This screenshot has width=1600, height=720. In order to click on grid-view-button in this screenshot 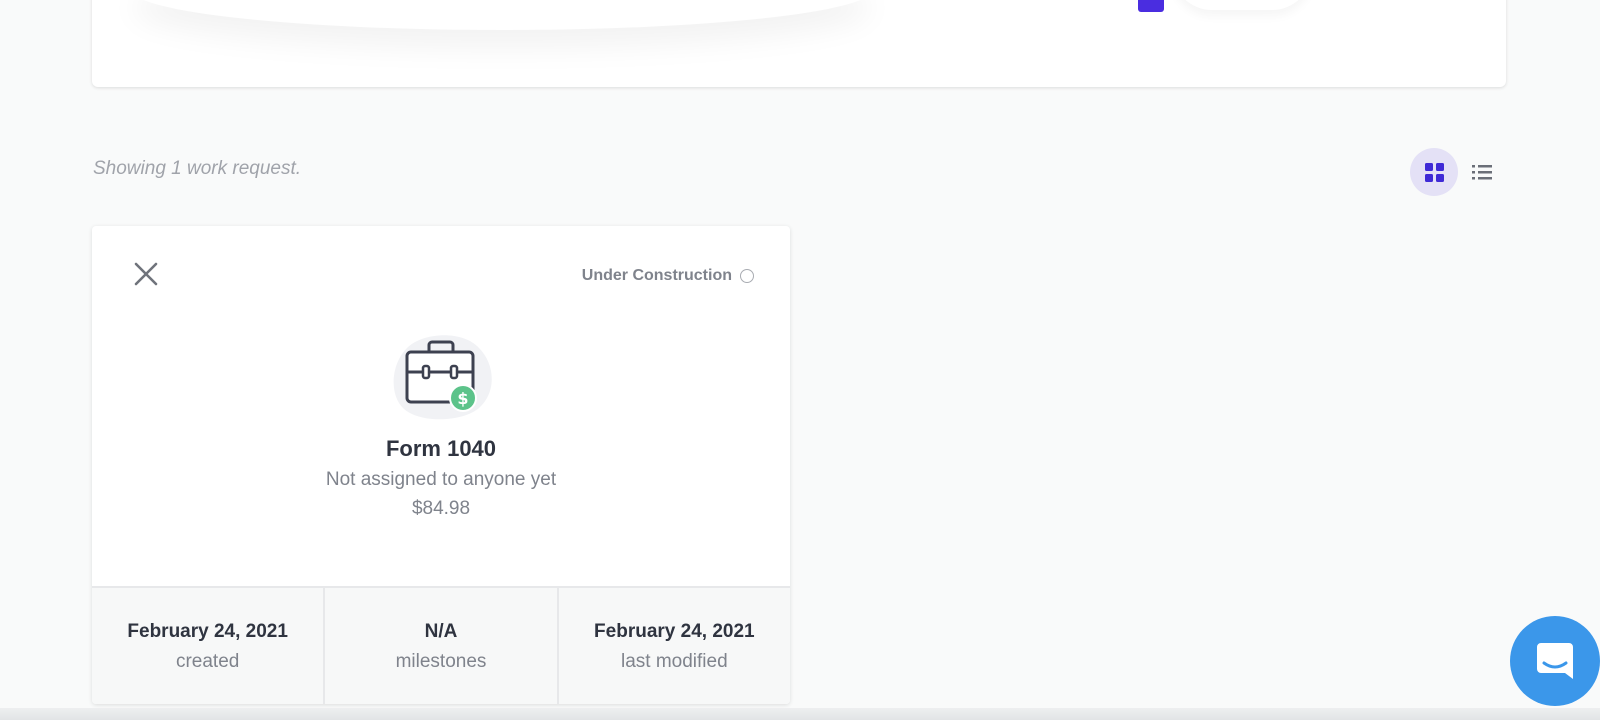, I will do `click(1434, 172)`.